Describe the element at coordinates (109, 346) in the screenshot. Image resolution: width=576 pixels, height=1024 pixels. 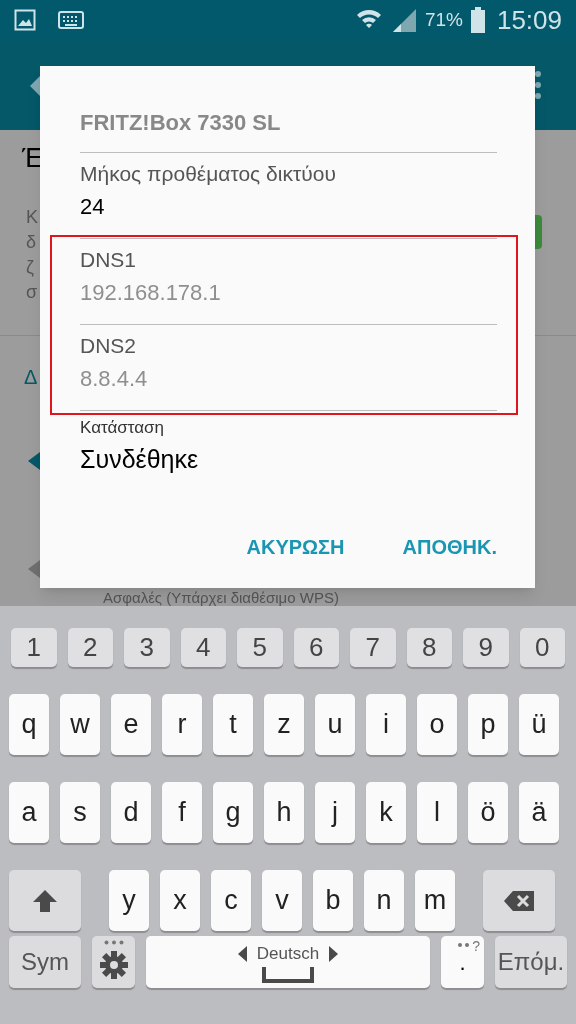
I see `field-label: DNS2` at that location.